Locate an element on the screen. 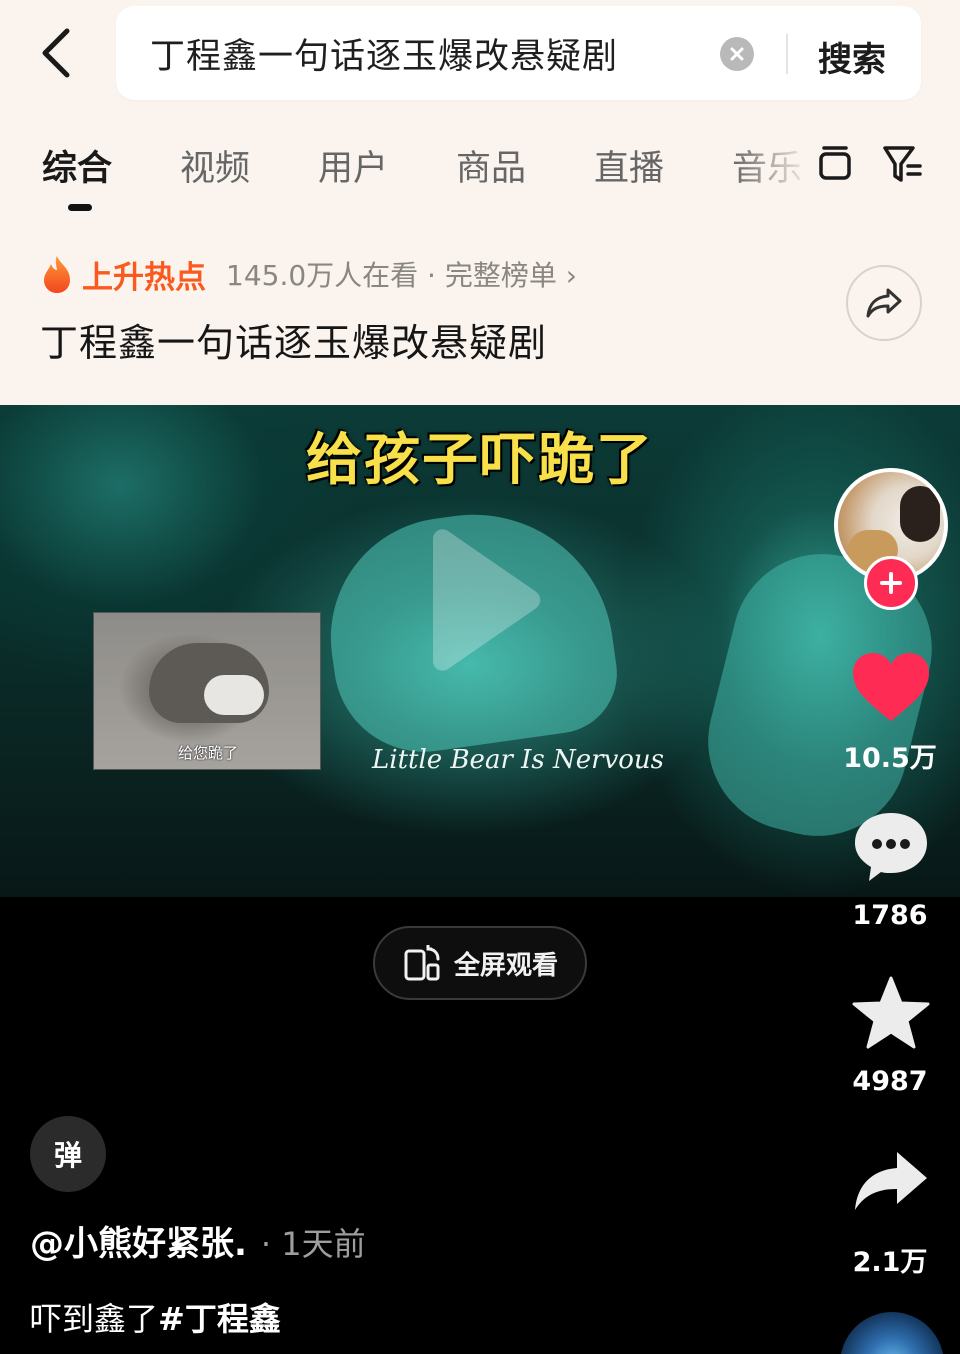 Image resolution: width=960 pixels, height=1354 pixels. tab-fade-overlay is located at coordinates (772, 165).